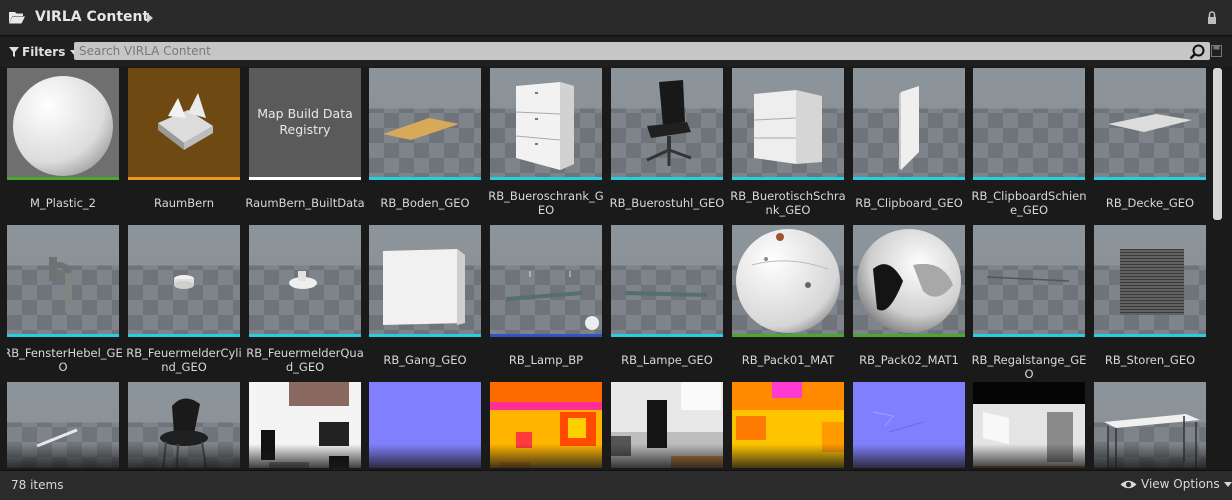 This screenshot has width=1232, height=500. Describe the element at coordinates (425, 360) in the screenshot. I see `asset-name-label: RB_Gang_GEO` at that location.